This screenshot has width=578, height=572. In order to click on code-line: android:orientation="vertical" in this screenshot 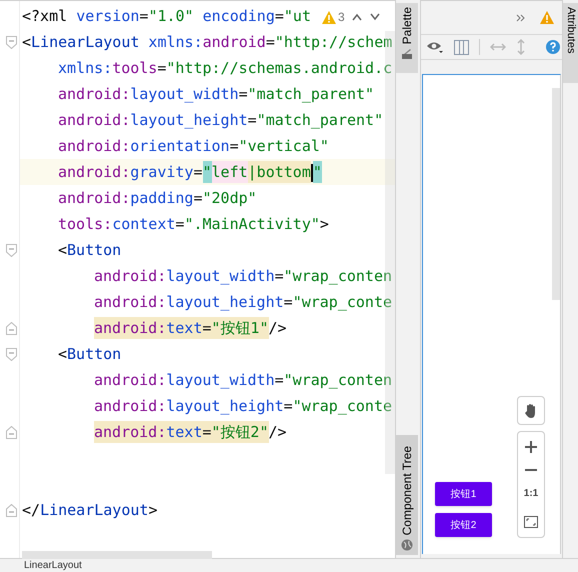, I will do `click(193, 146)`.